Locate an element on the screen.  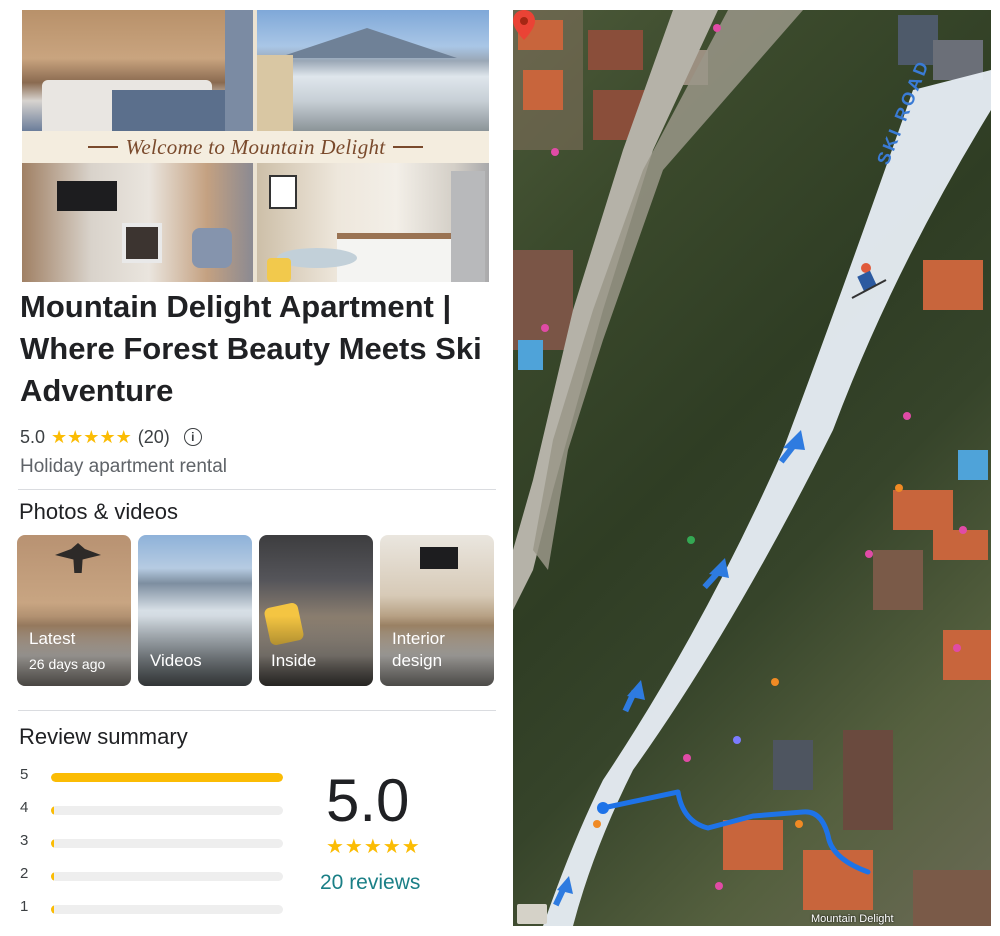
rating-stars: ★★★★★ is located at coordinates (91, 436).